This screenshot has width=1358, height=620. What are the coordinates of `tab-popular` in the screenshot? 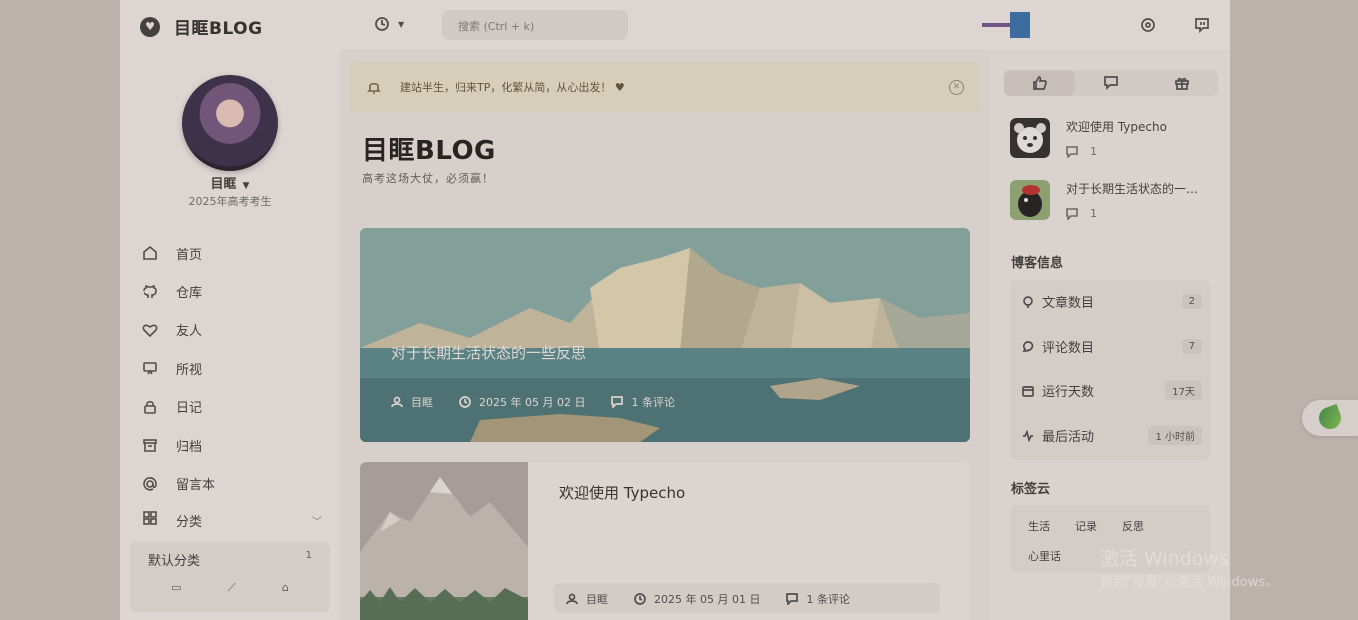 It's located at (1040, 83).